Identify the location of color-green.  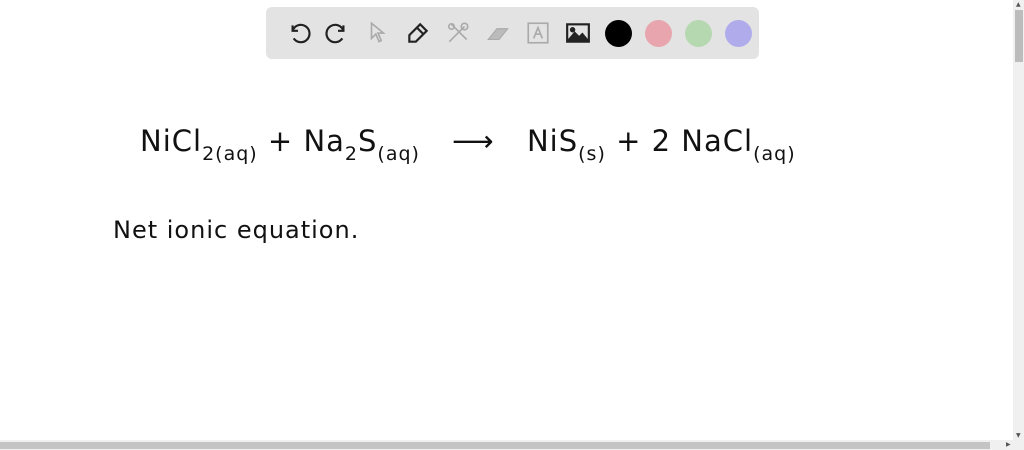
(698, 33).